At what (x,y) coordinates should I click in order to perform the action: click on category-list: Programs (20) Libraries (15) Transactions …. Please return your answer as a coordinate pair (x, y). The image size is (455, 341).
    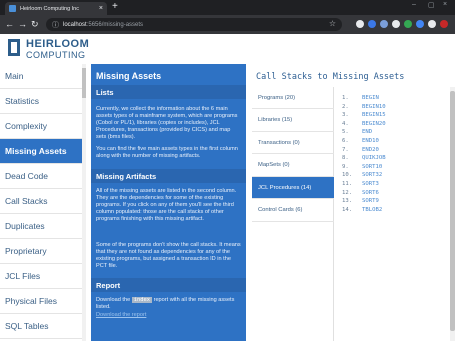
    Looking at the image, I should click on (293, 214).